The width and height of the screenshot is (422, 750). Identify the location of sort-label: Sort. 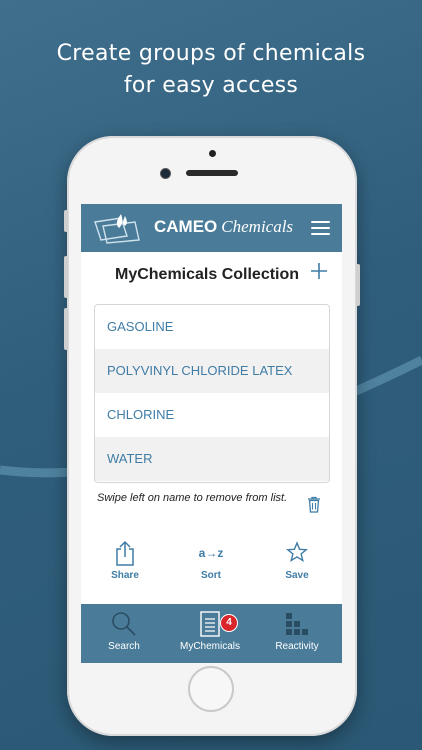
(211, 575).